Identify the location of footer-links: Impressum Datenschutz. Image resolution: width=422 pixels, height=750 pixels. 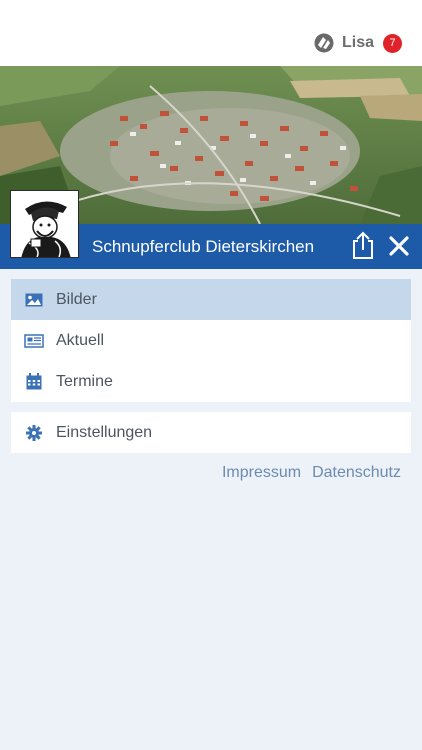
(306, 473).